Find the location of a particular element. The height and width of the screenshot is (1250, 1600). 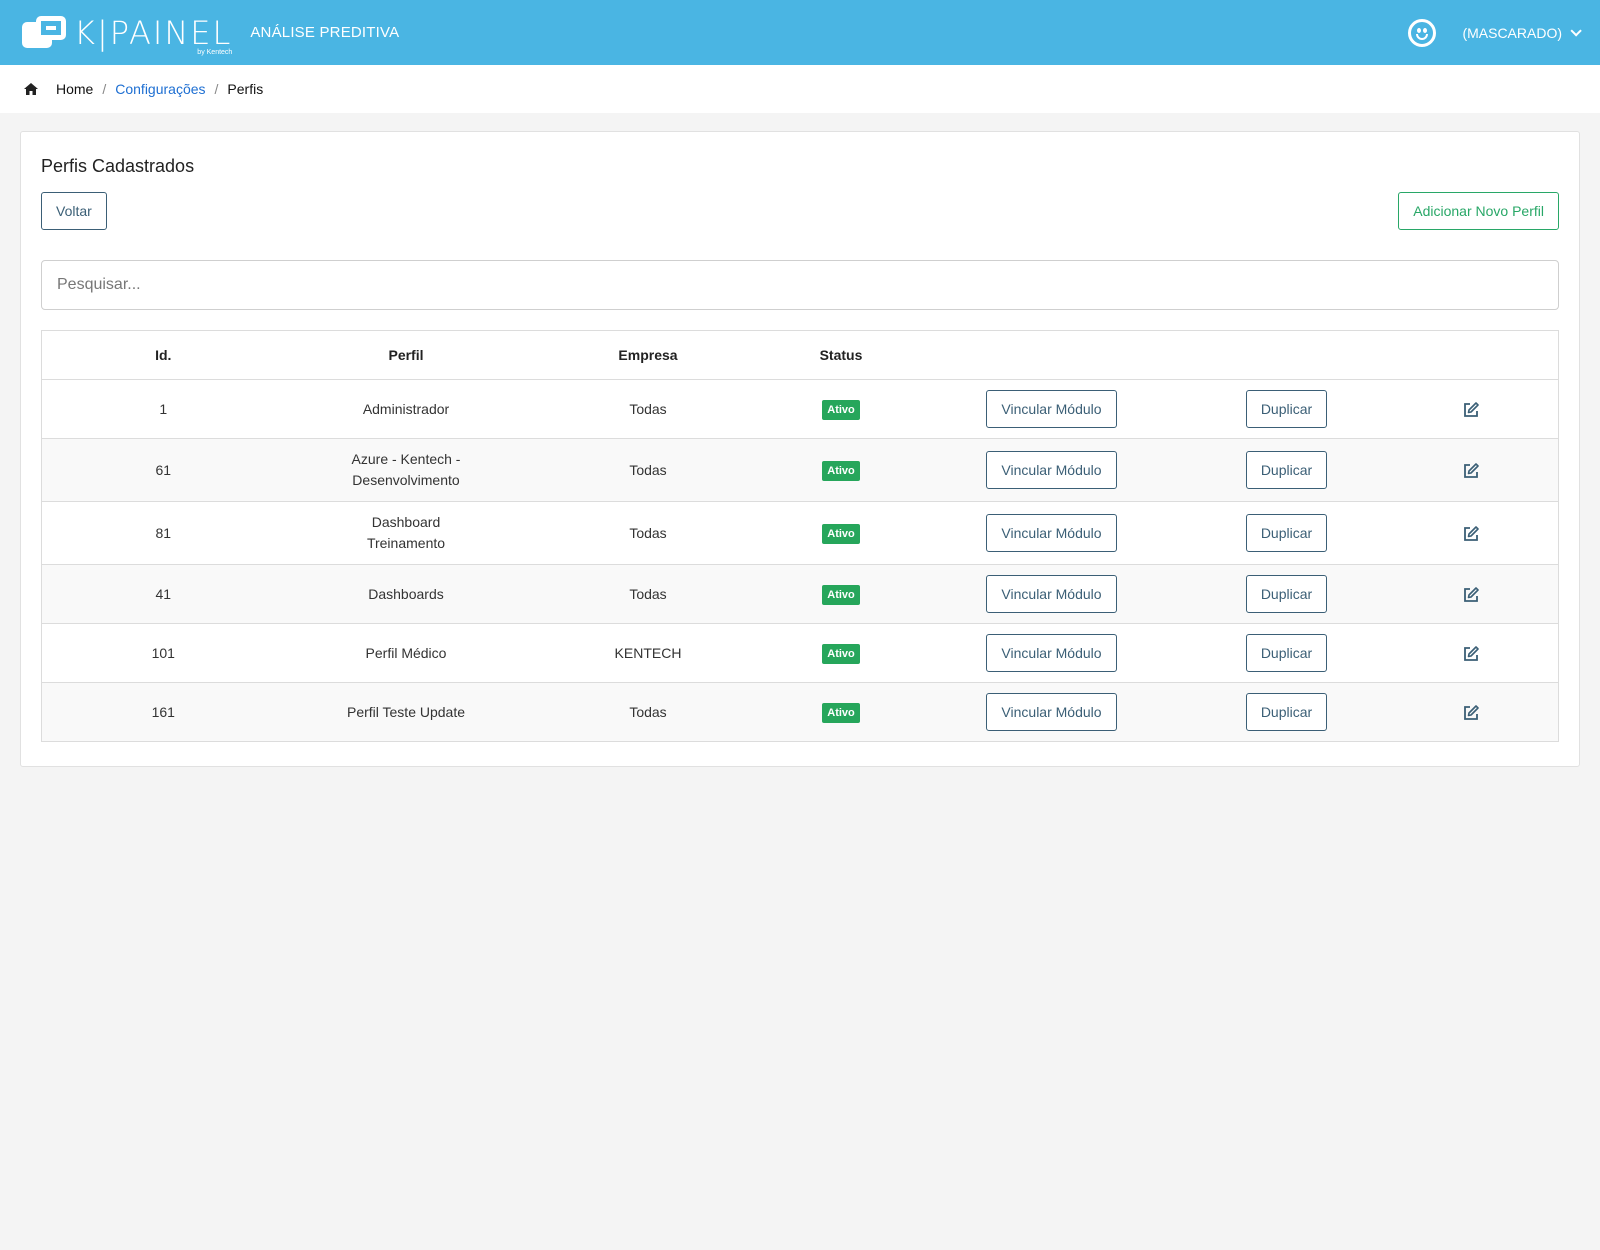

app-name: ANÁLISE PREDITIVA is located at coordinates (325, 32).